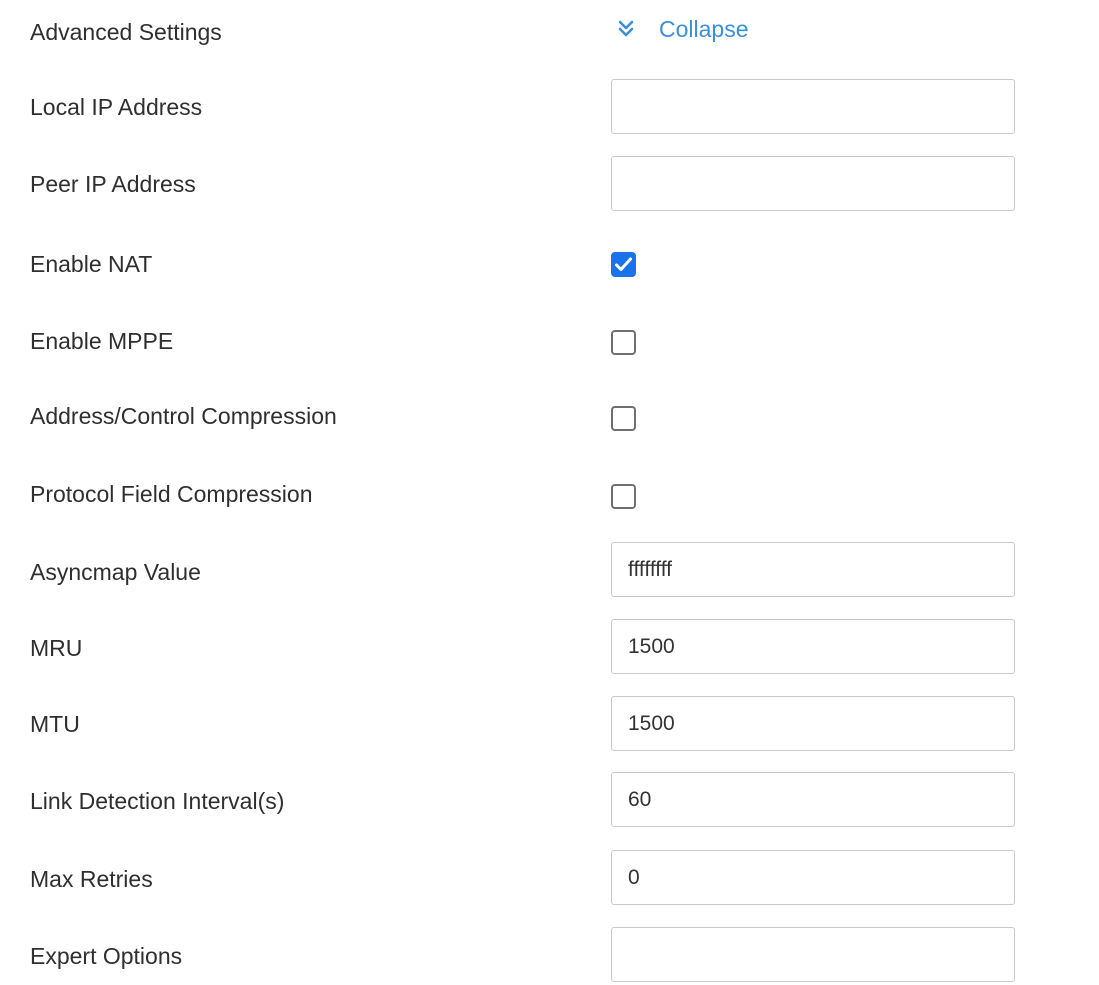 The width and height of the screenshot is (1099, 985). I want to click on protocol-field-compression-checkbox, so click(623, 496).